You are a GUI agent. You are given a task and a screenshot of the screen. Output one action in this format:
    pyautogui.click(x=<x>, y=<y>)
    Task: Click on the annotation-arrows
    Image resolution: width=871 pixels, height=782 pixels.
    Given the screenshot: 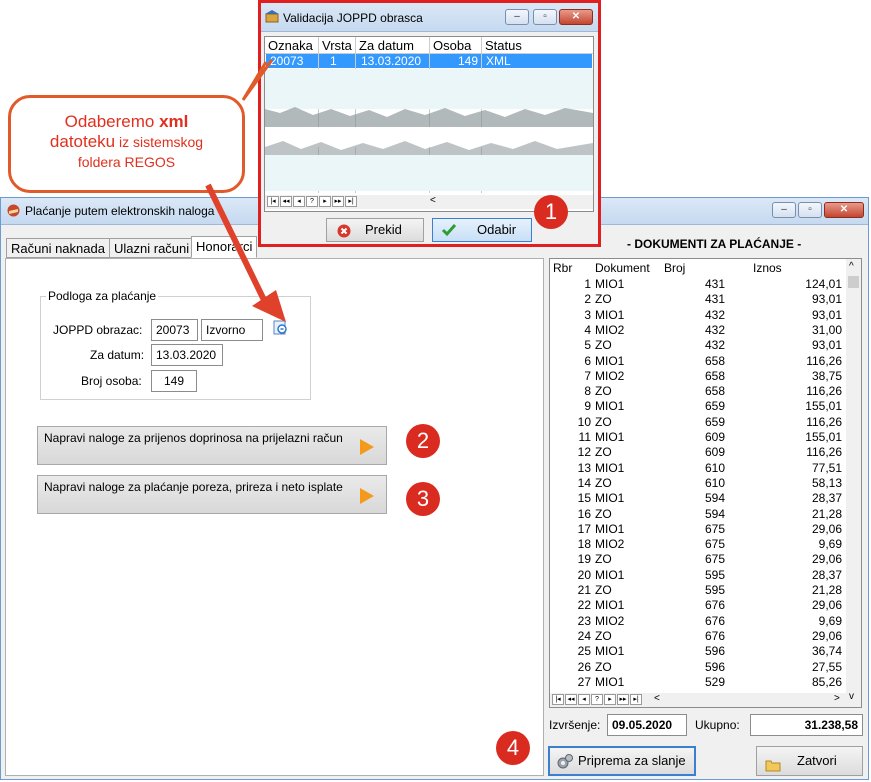 What is the action you would take?
    pyautogui.click(x=245, y=190)
    